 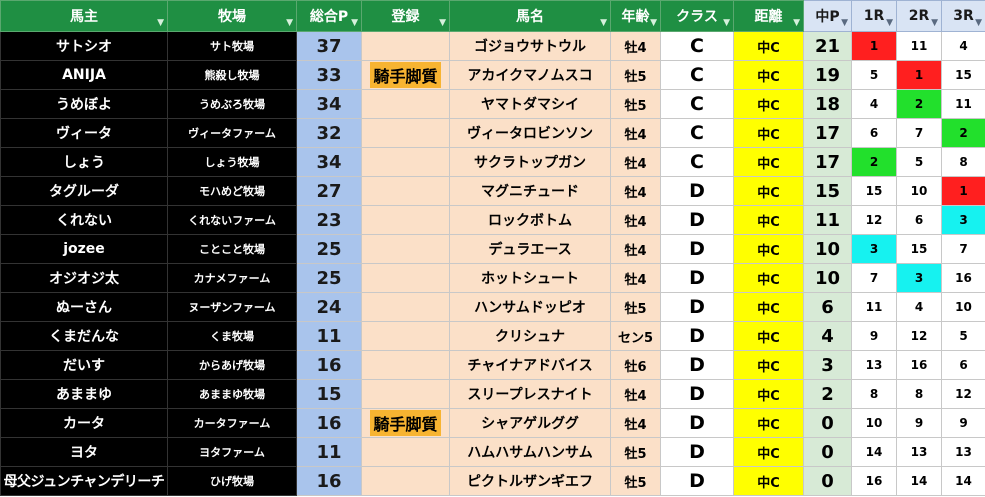 I want to click on total-points-cell: 34, so click(x=329, y=104).